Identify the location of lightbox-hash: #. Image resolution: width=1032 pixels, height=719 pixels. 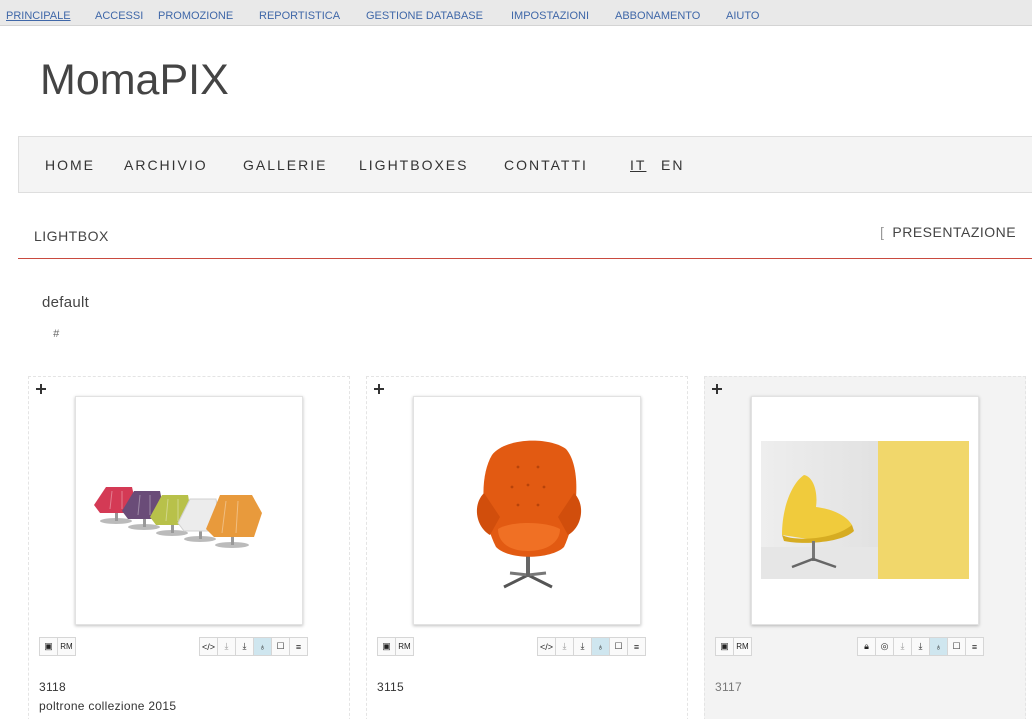
(56, 334).